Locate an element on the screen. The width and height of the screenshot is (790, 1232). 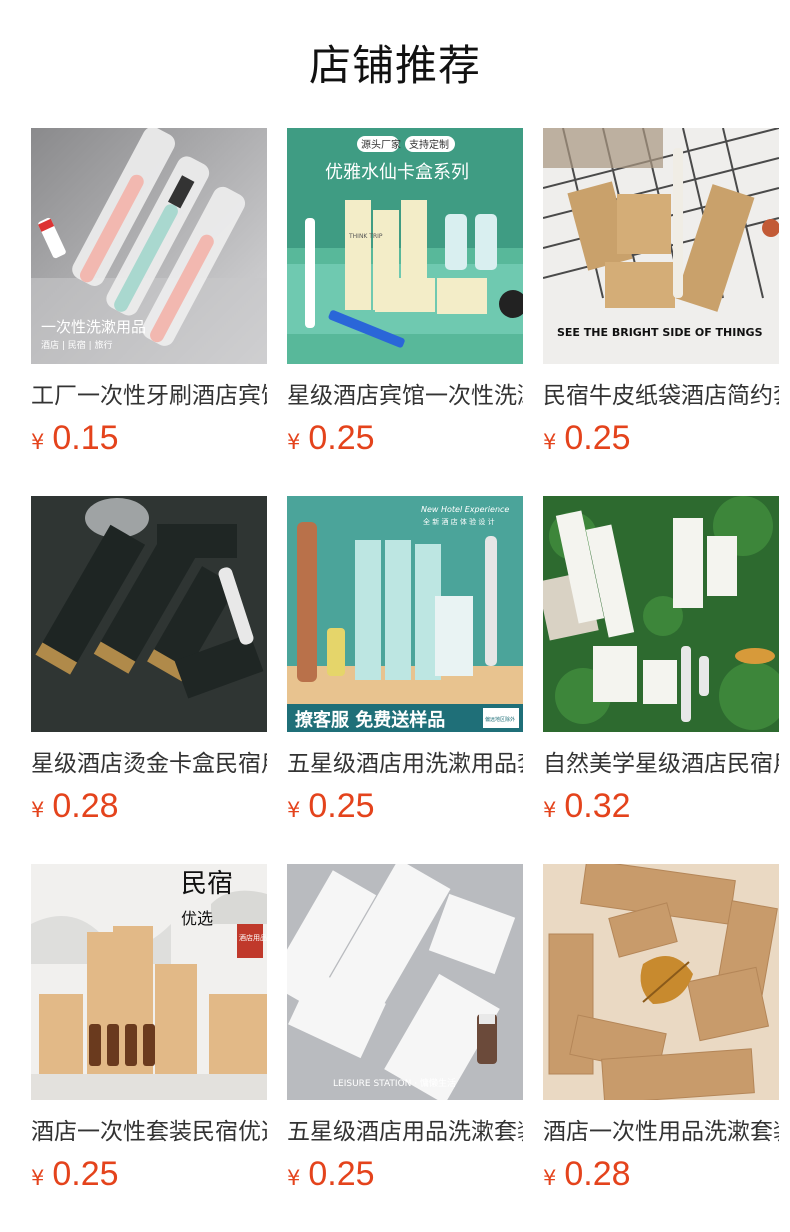
product-name: 酒店一次性用品洗漱套装 is located at coordinates (661, 1132).